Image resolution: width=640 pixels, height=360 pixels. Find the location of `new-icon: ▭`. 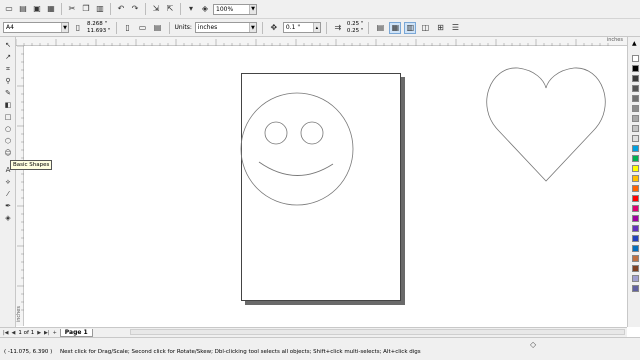

new-icon: ▭ is located at coordinates (9, 9).